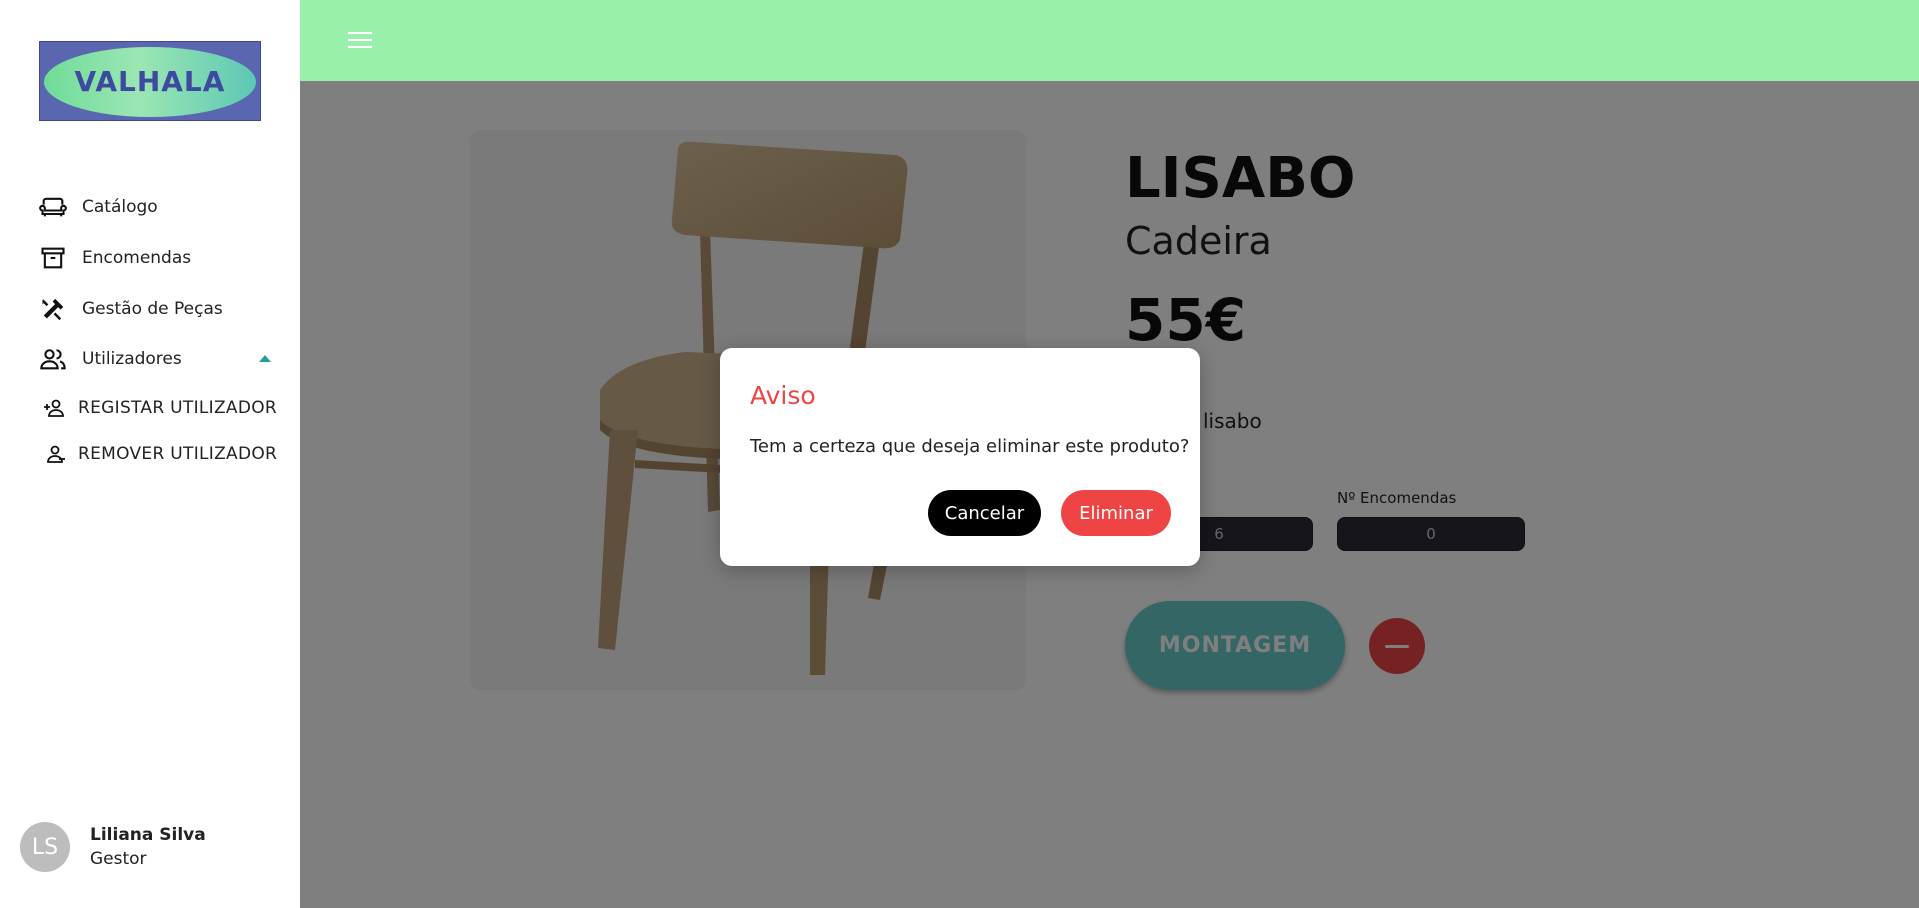  I want to click on sidebar-subitem-registar-utilizador: REGISTAR UTILIZADOR, so click(160, 408).